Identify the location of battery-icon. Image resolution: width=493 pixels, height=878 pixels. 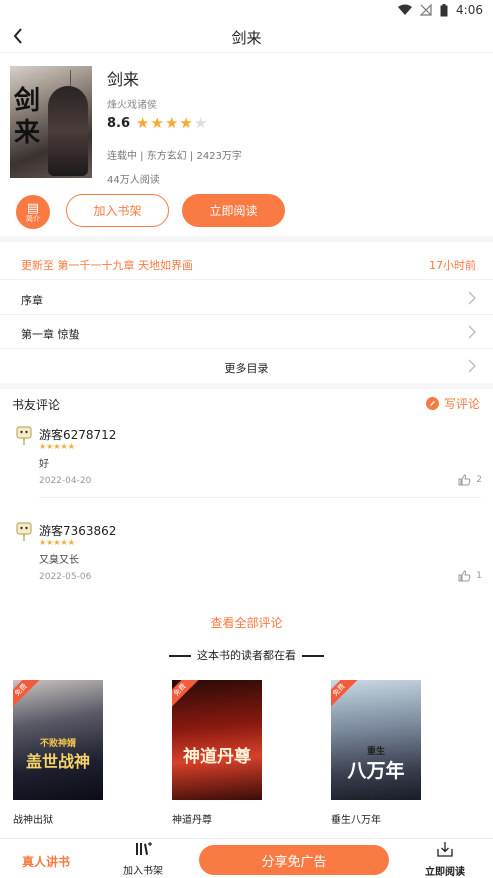
(444, 9).